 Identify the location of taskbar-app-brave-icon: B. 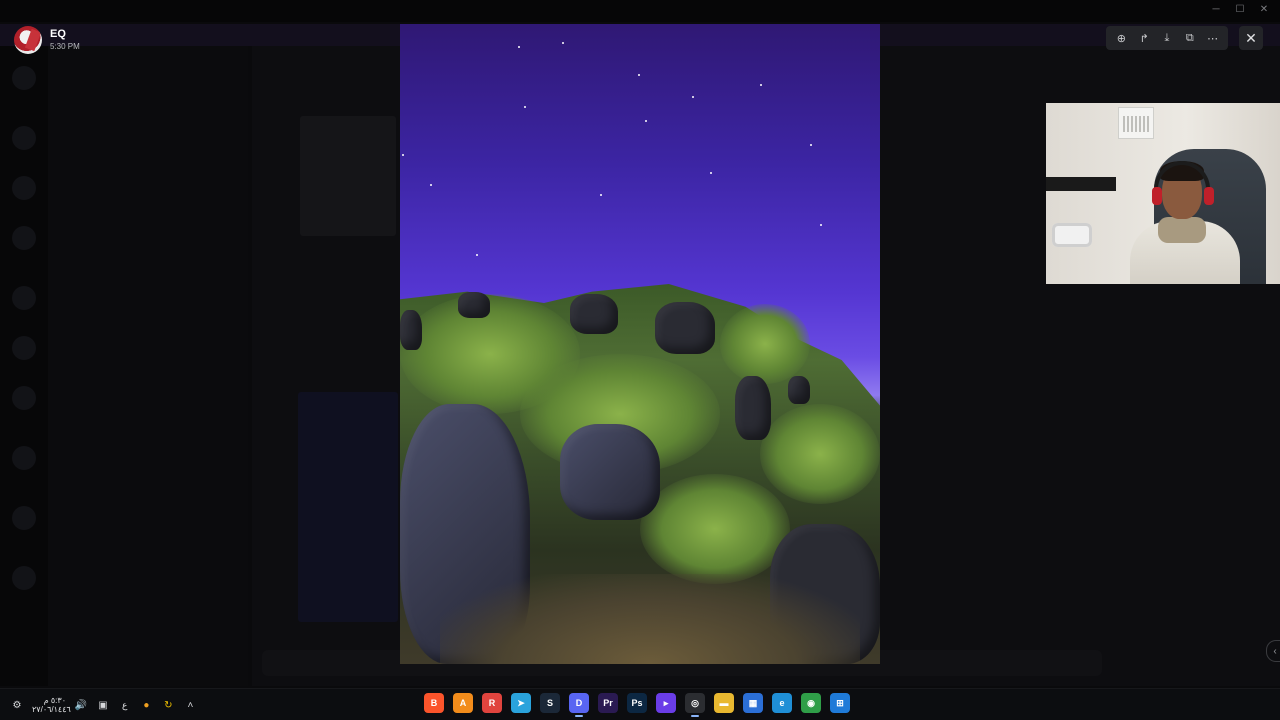
(434, 703).